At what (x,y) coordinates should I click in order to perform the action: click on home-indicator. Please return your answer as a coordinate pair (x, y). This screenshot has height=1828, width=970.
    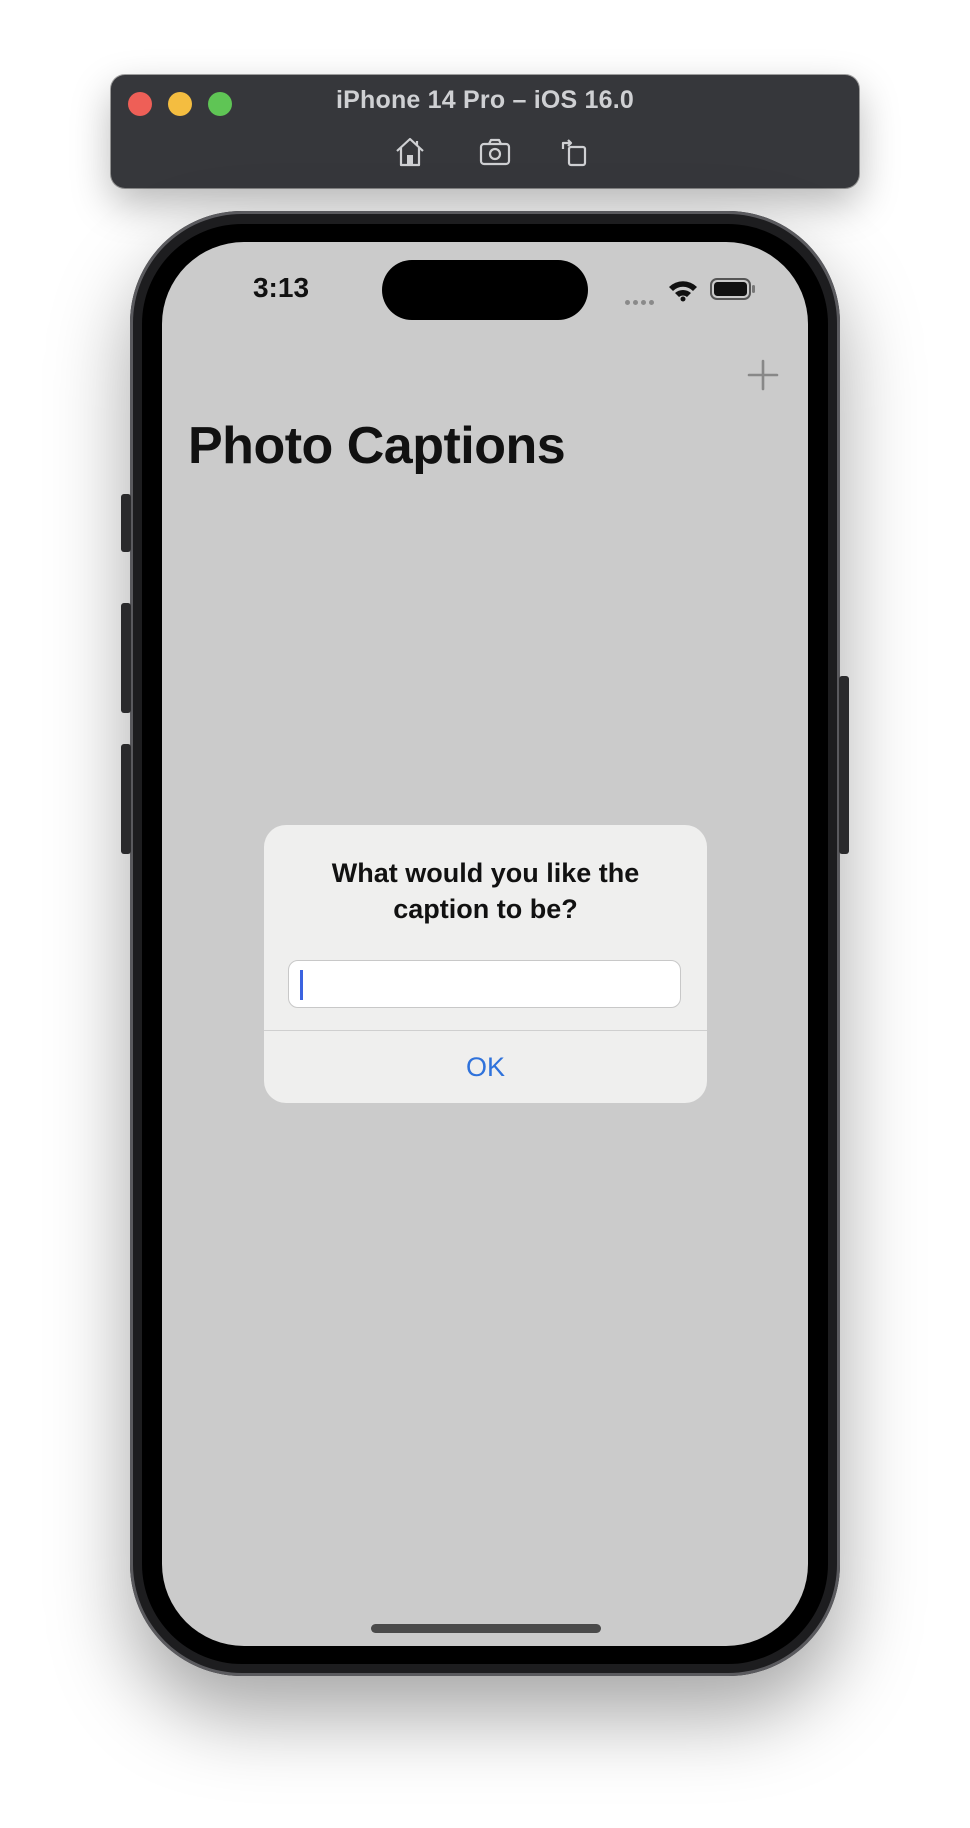
    Looking at the image, I should click on (486, 1628).